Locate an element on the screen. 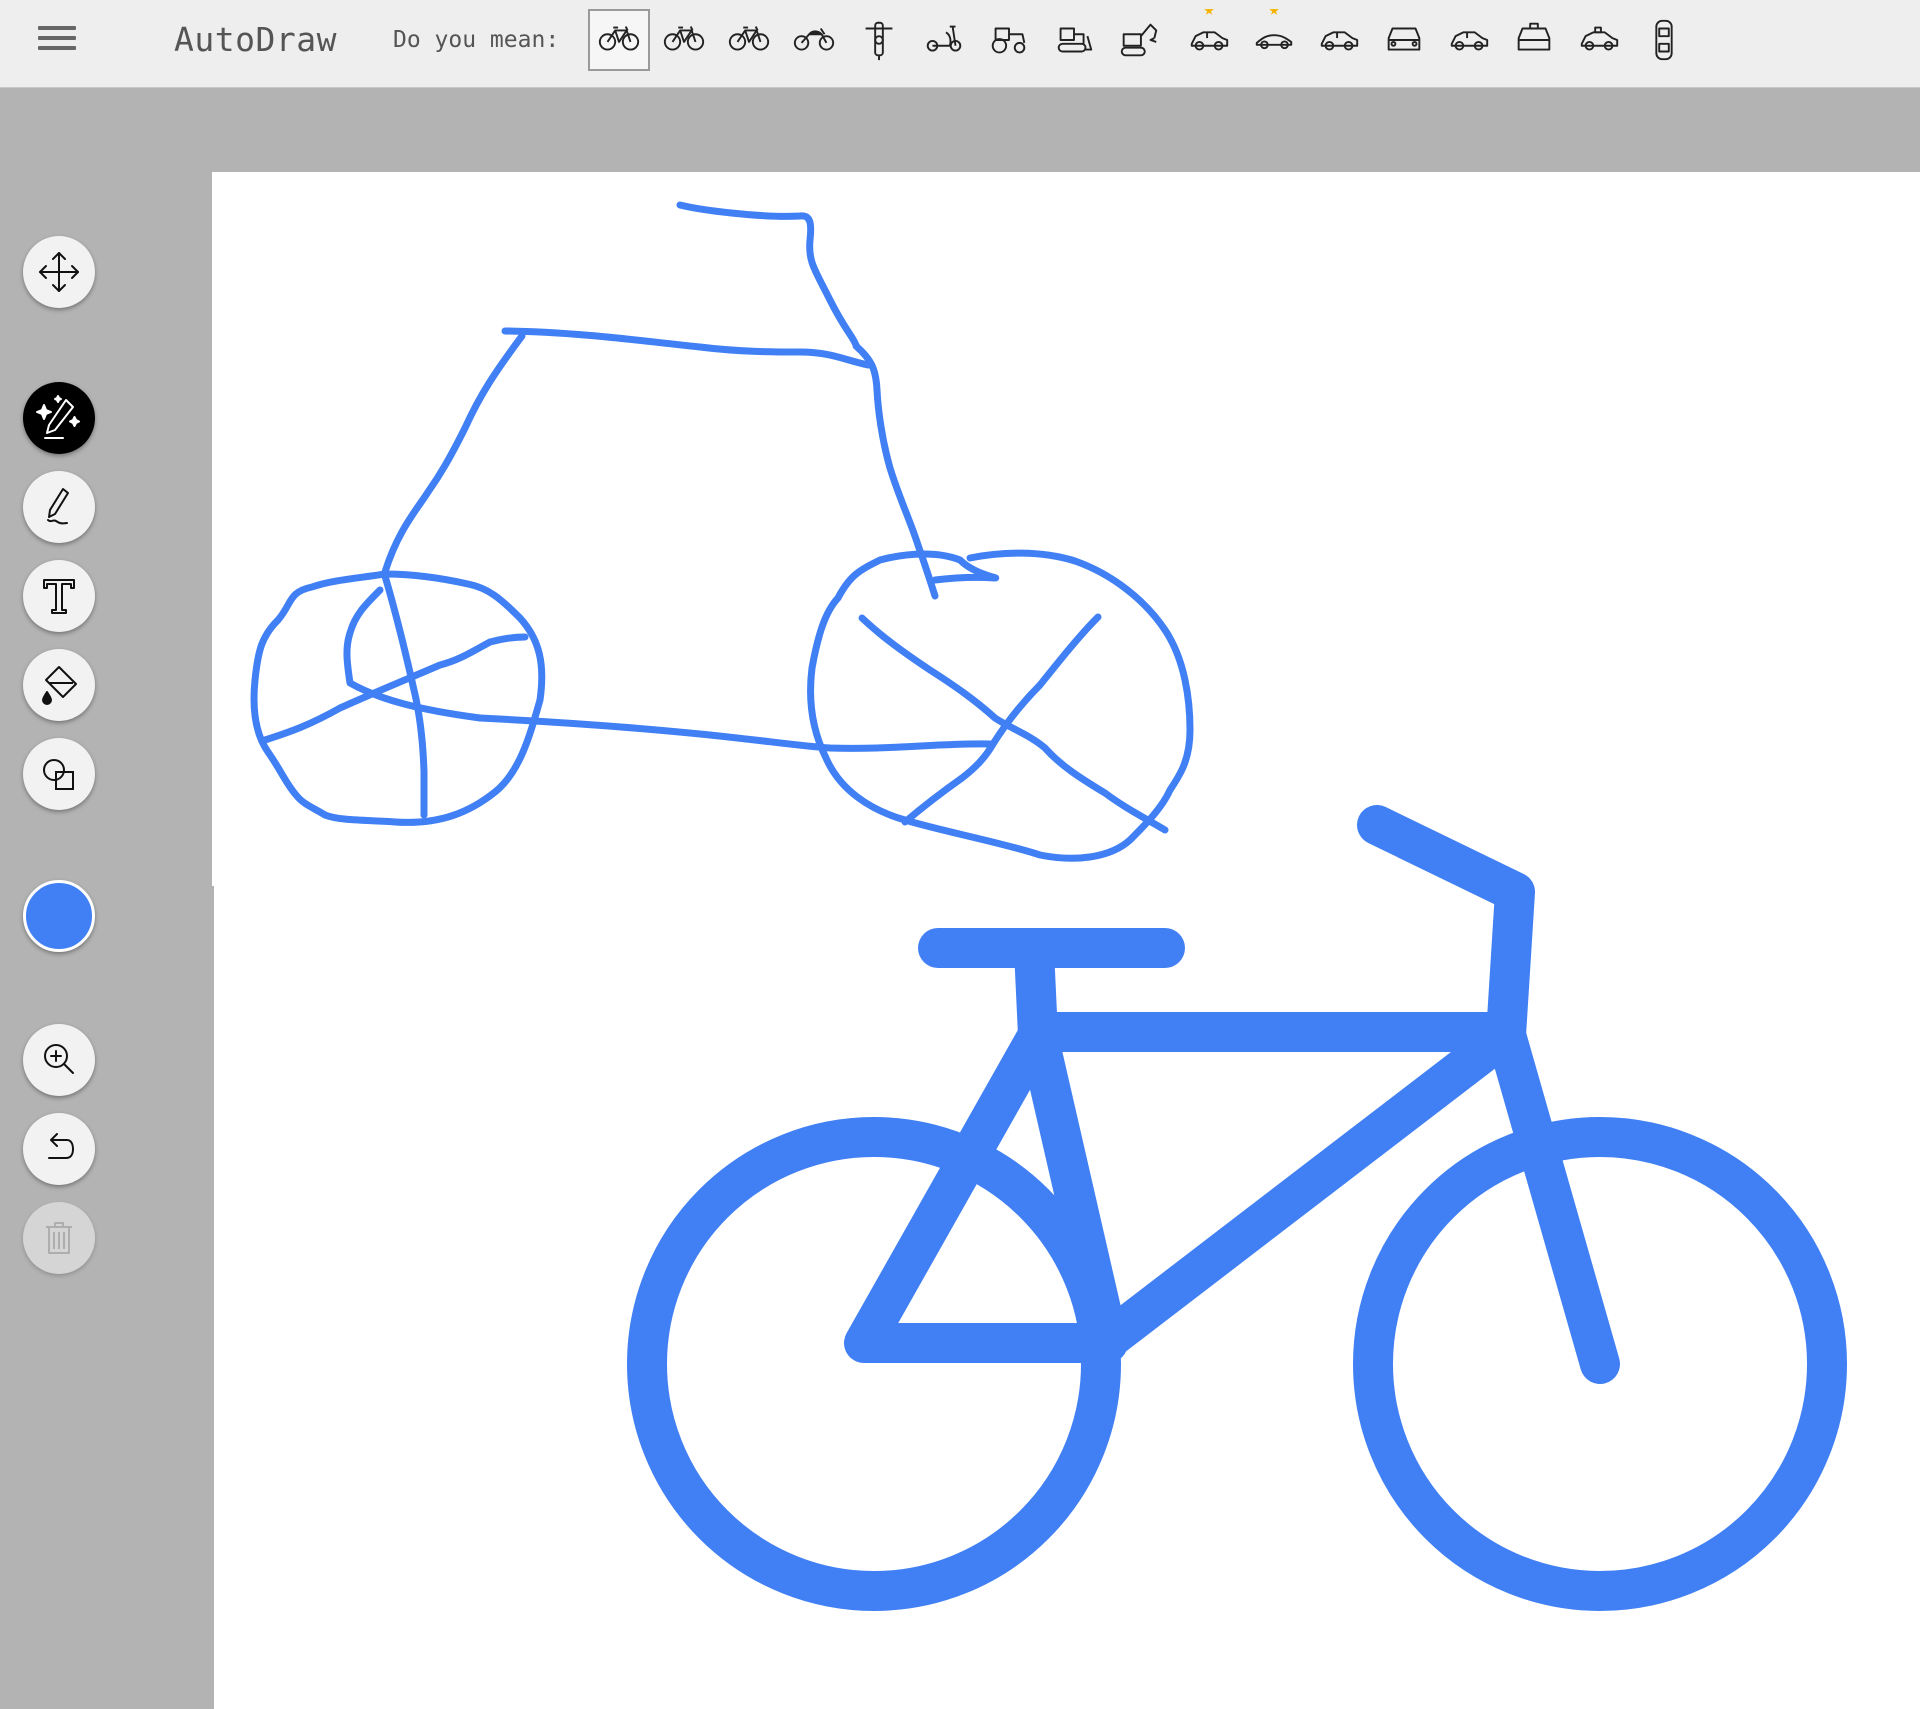 The height and width of the screenshot is (1709, 1920). autodraw-tool is located at coordinates (59, 418).